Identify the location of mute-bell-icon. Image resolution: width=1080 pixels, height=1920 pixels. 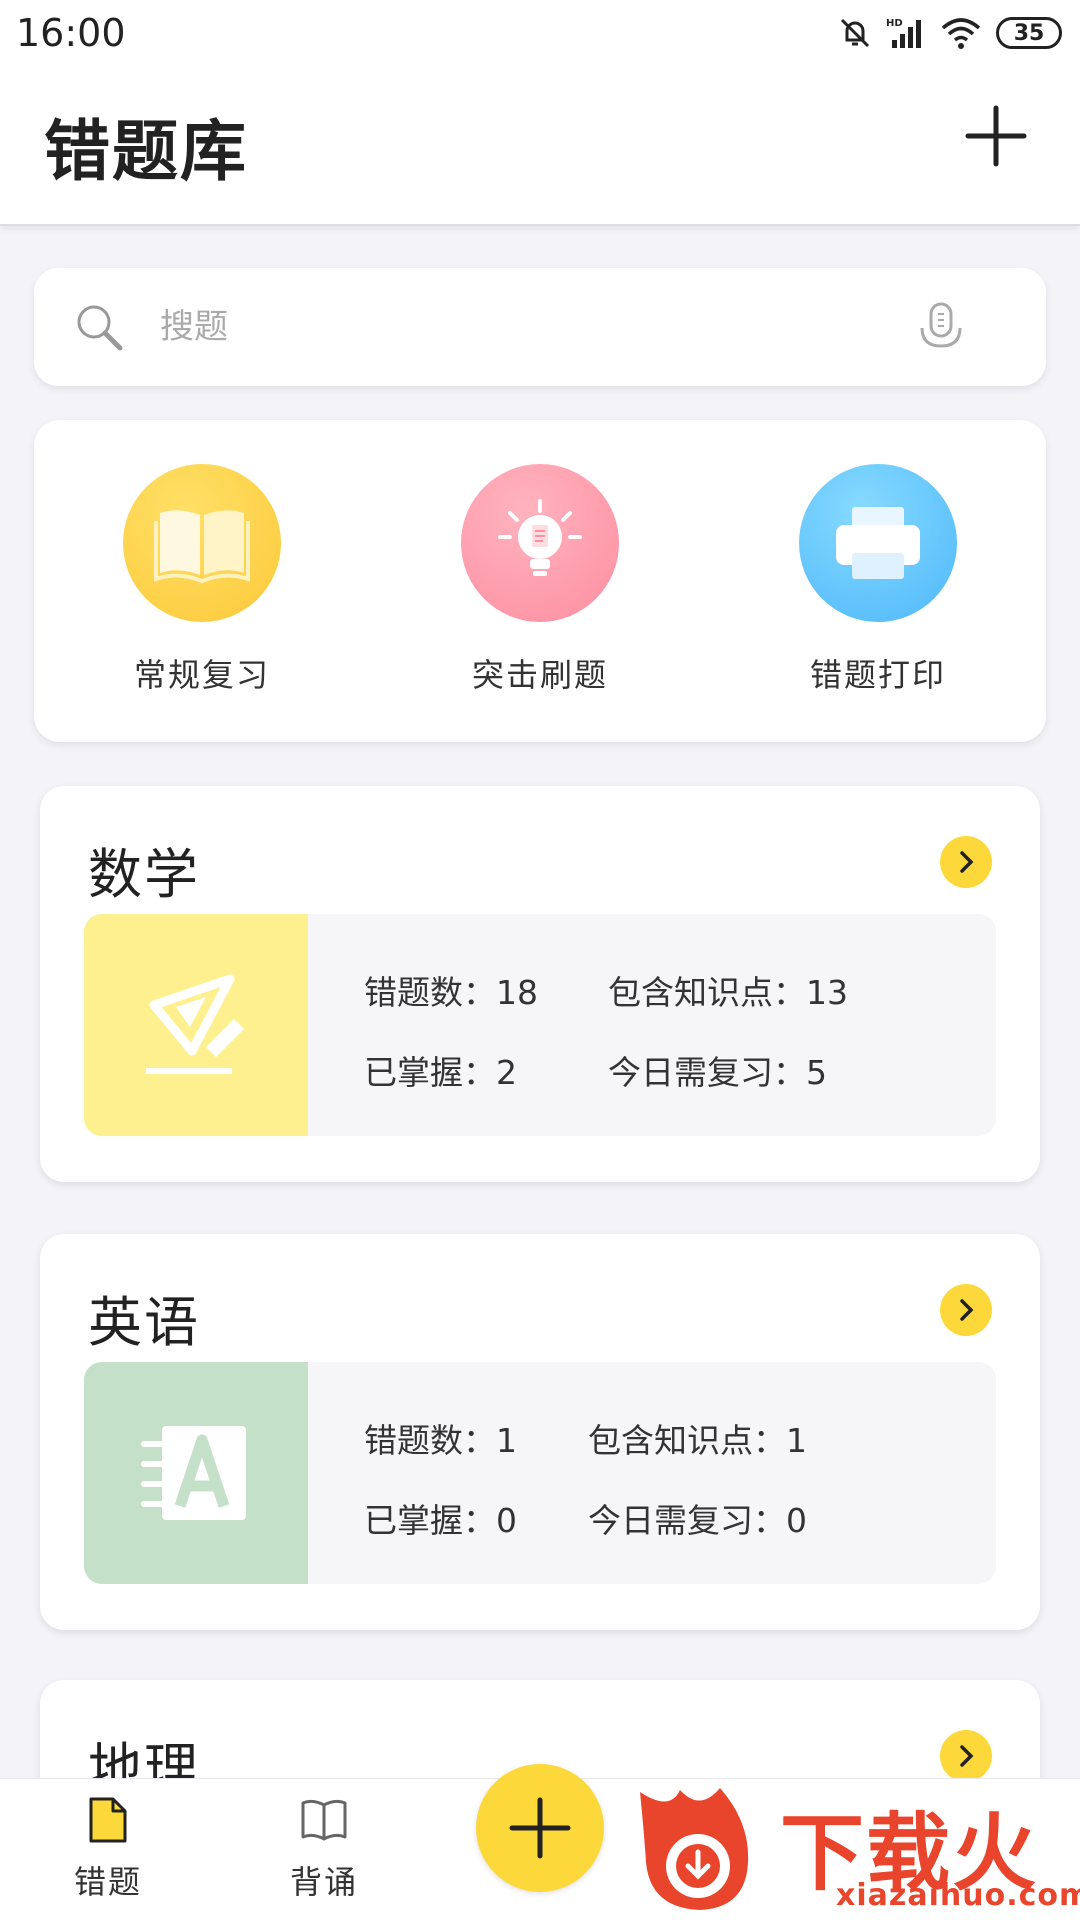
(855, 33).